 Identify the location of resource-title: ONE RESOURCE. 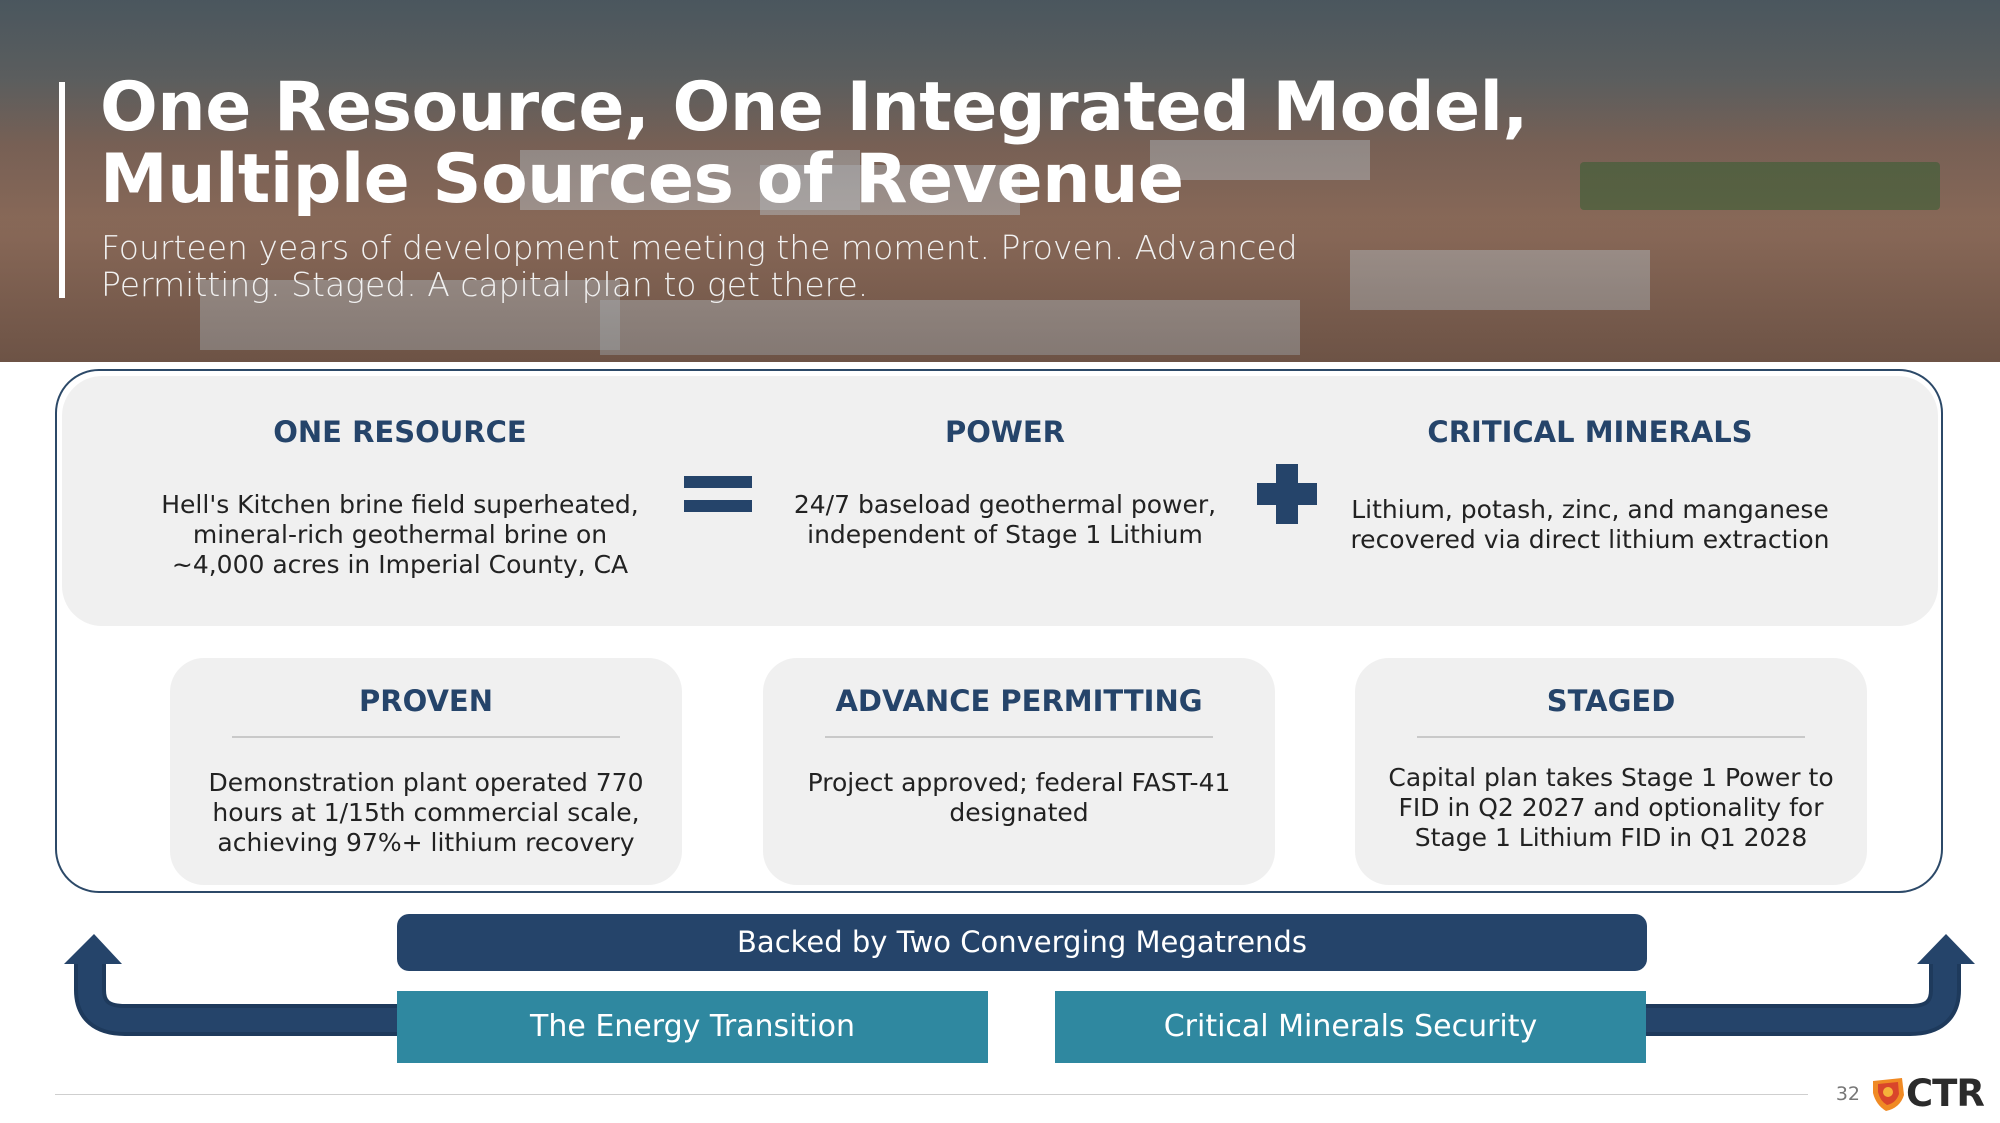
(400, 432).